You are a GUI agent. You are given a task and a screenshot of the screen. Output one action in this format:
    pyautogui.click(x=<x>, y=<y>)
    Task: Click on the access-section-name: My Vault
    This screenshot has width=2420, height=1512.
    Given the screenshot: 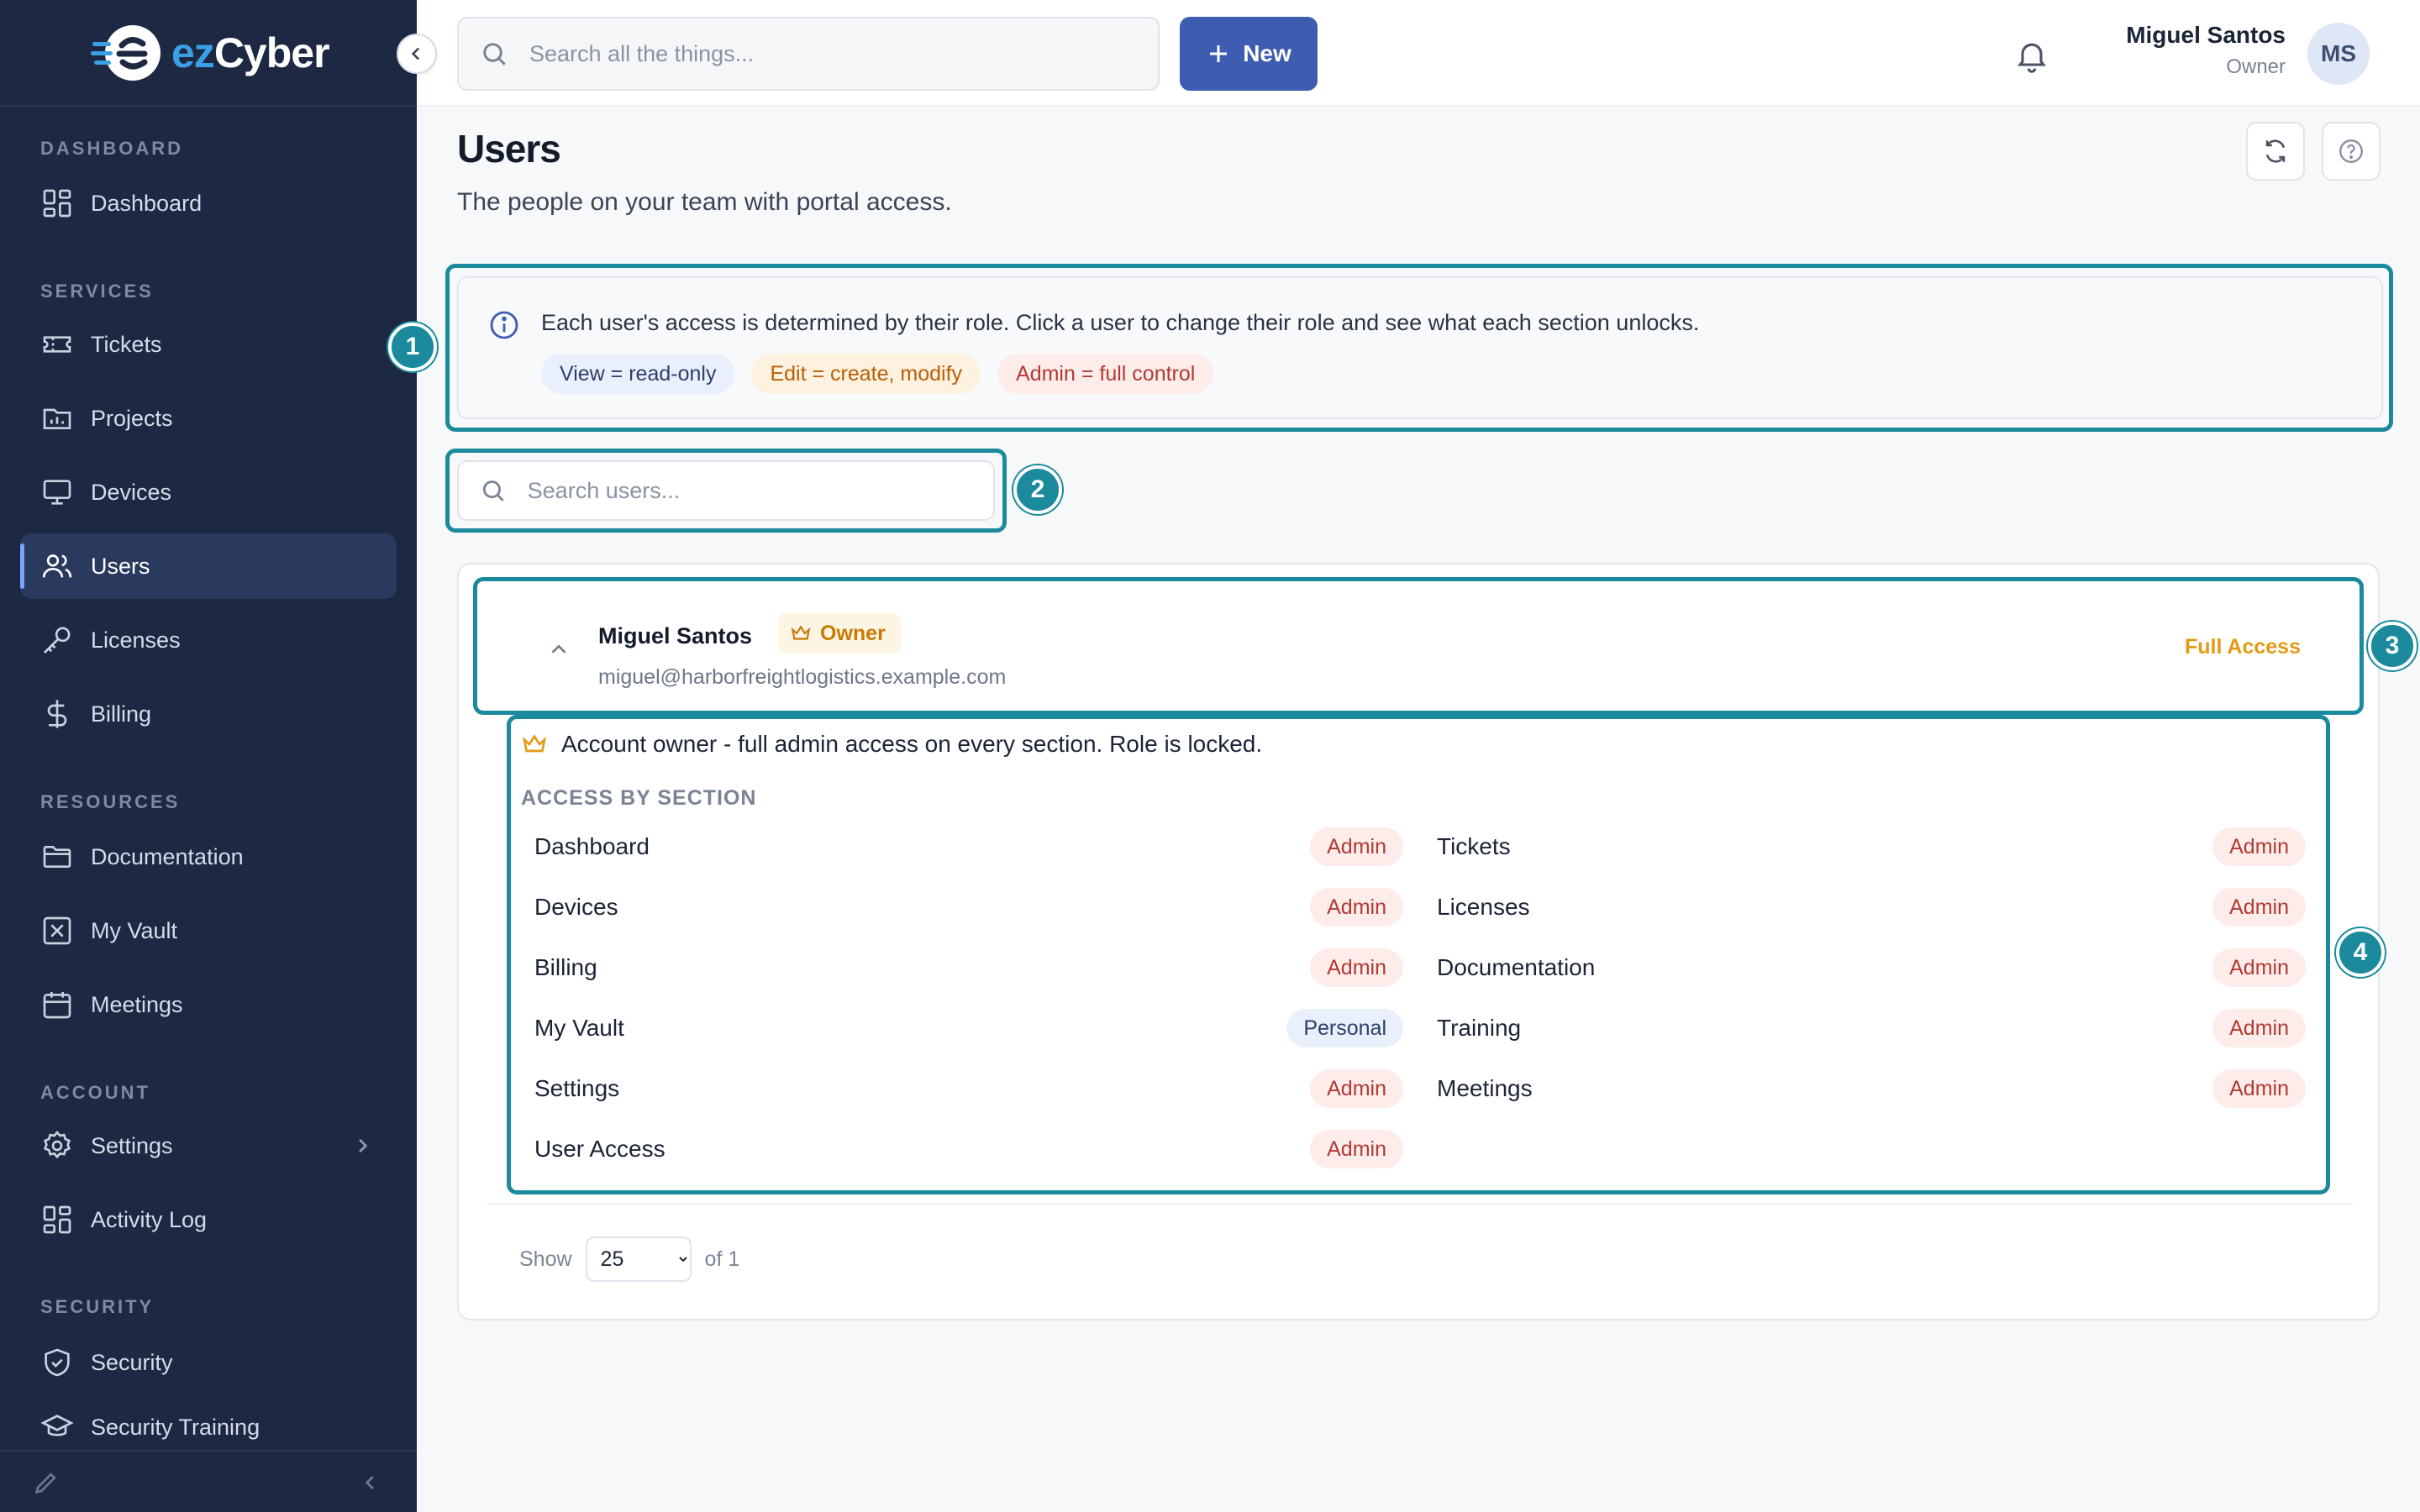 What is the action you would take?
    pyautogui.click(x=579, y=1028)
    